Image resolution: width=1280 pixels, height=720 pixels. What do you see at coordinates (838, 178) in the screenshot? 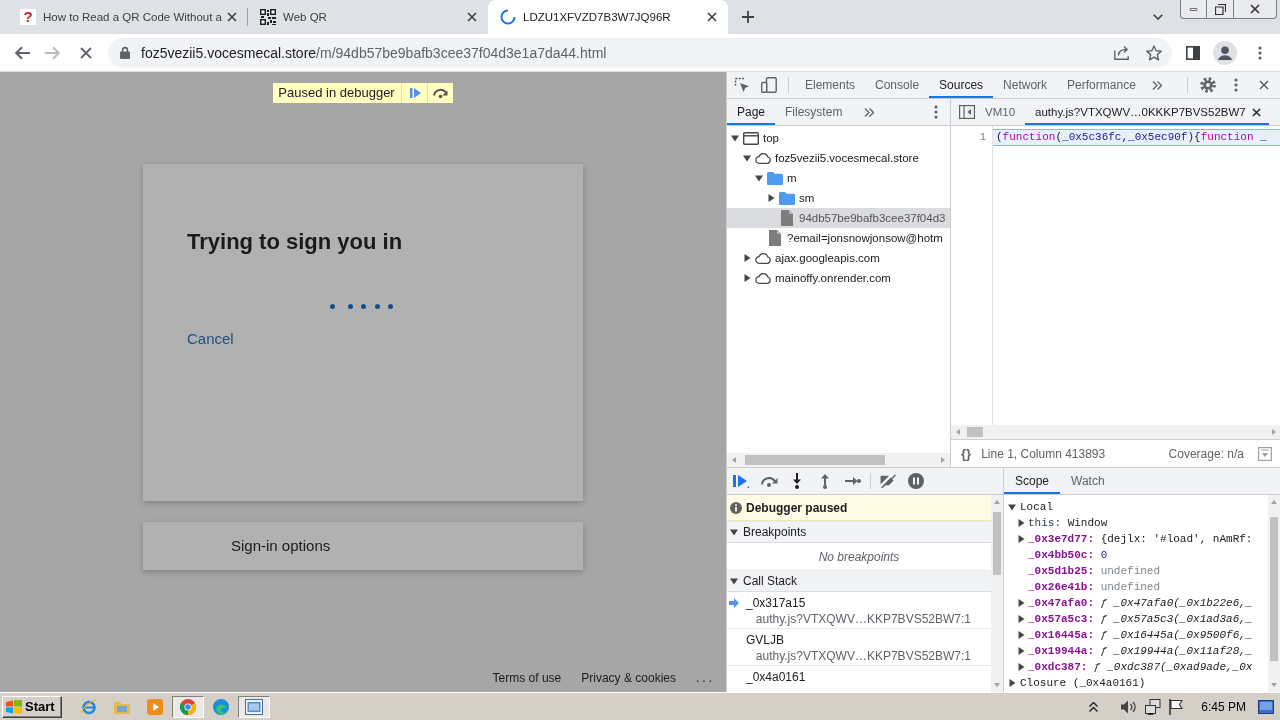
I see `tree-item: m` at bounding box center [838, 178].